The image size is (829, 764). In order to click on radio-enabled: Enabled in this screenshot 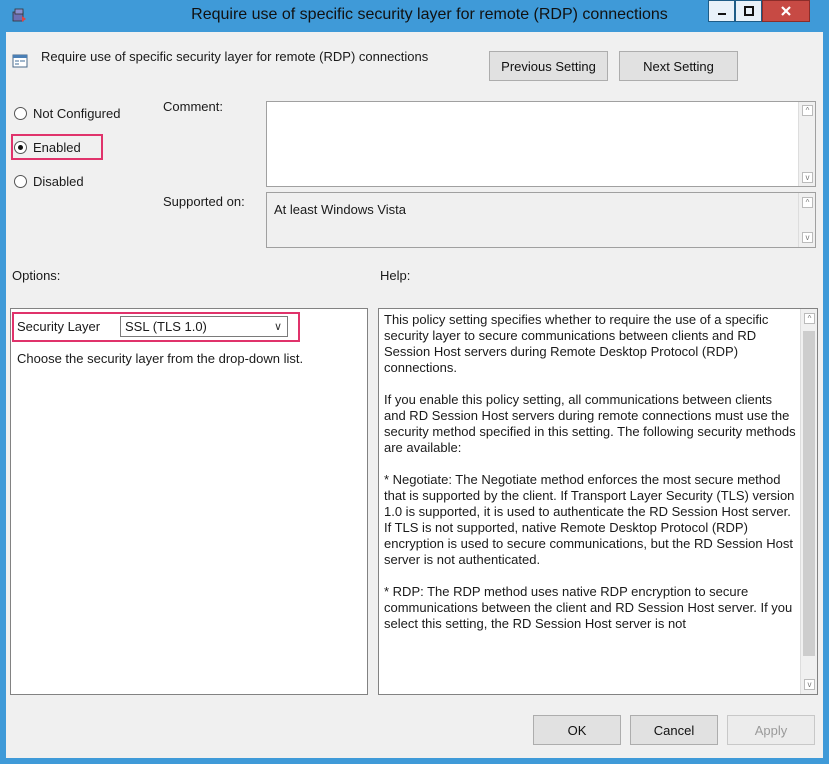, I will do `click(47, 147)`.